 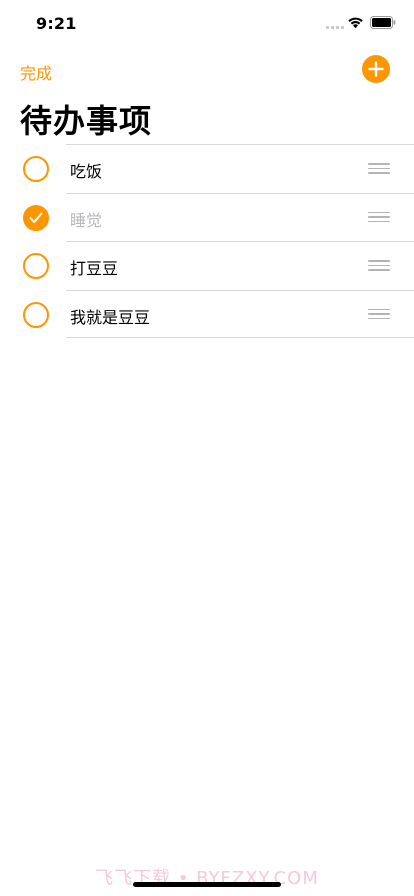 What do you see at coordinates (207, 313) in the screenshot?
I see `todo-row-4: 我就是豆豆` at bounding box center [207, 313].